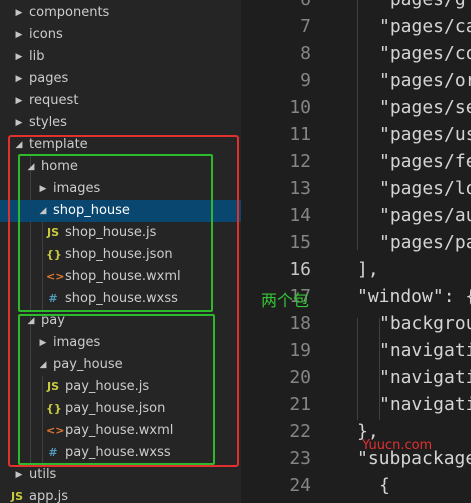 This screenshot has width=471, height=503. I want to click on line-number: 6, so click(280, 6).